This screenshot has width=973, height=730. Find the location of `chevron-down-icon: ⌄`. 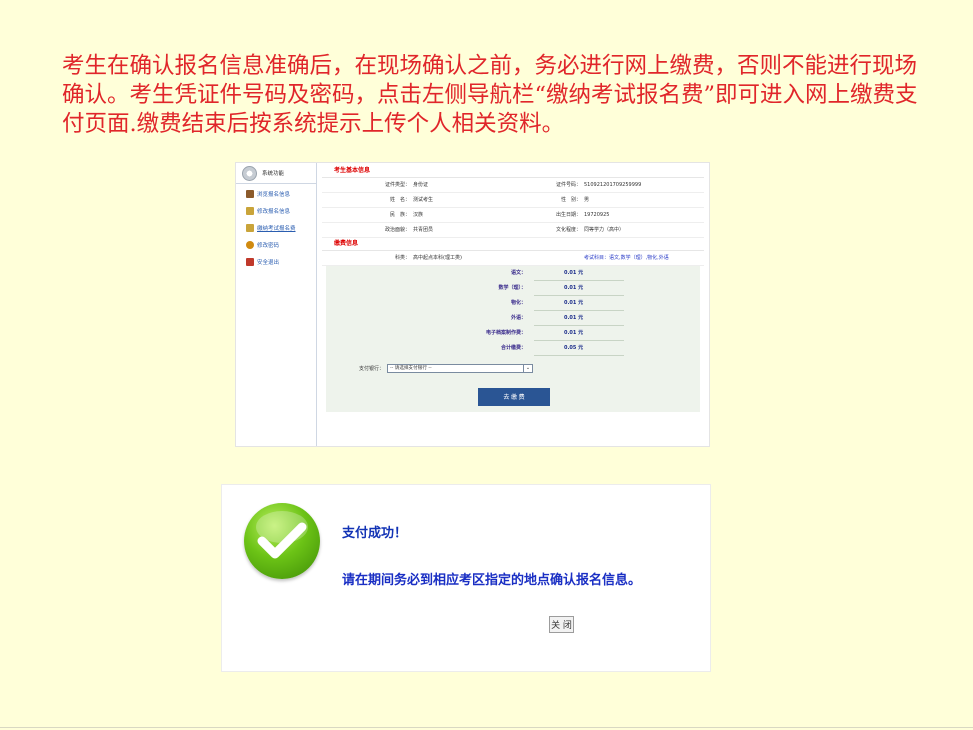

chevron-down-icon: ⌄ is located at coordinates (527, 368).